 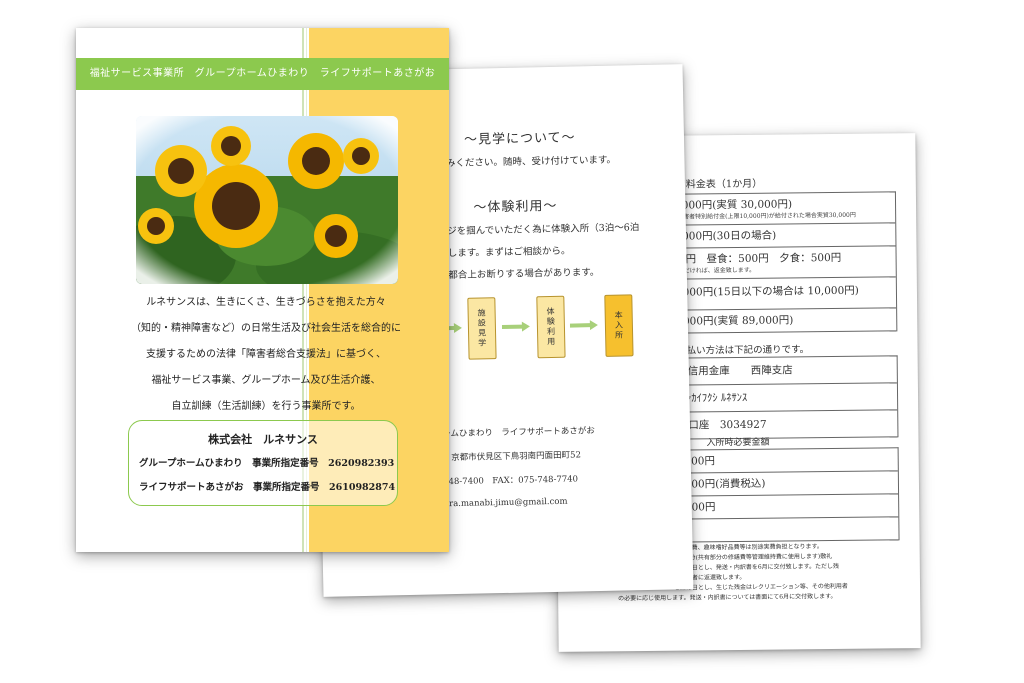 I want to click on trial-heading: ～体験利用～, so click(x=515, y=207).